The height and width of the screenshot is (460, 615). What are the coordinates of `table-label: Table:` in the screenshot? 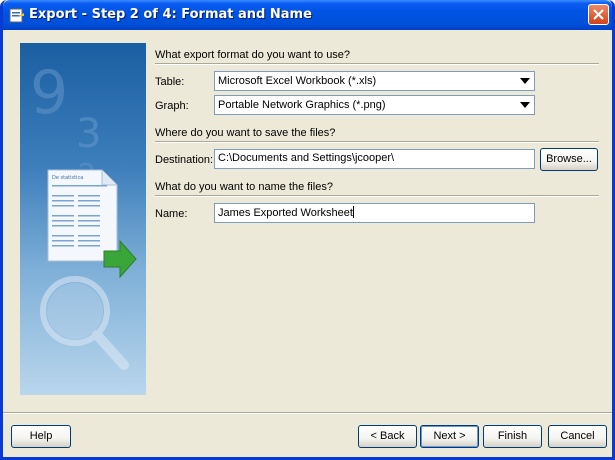 It's located at (170, 82).